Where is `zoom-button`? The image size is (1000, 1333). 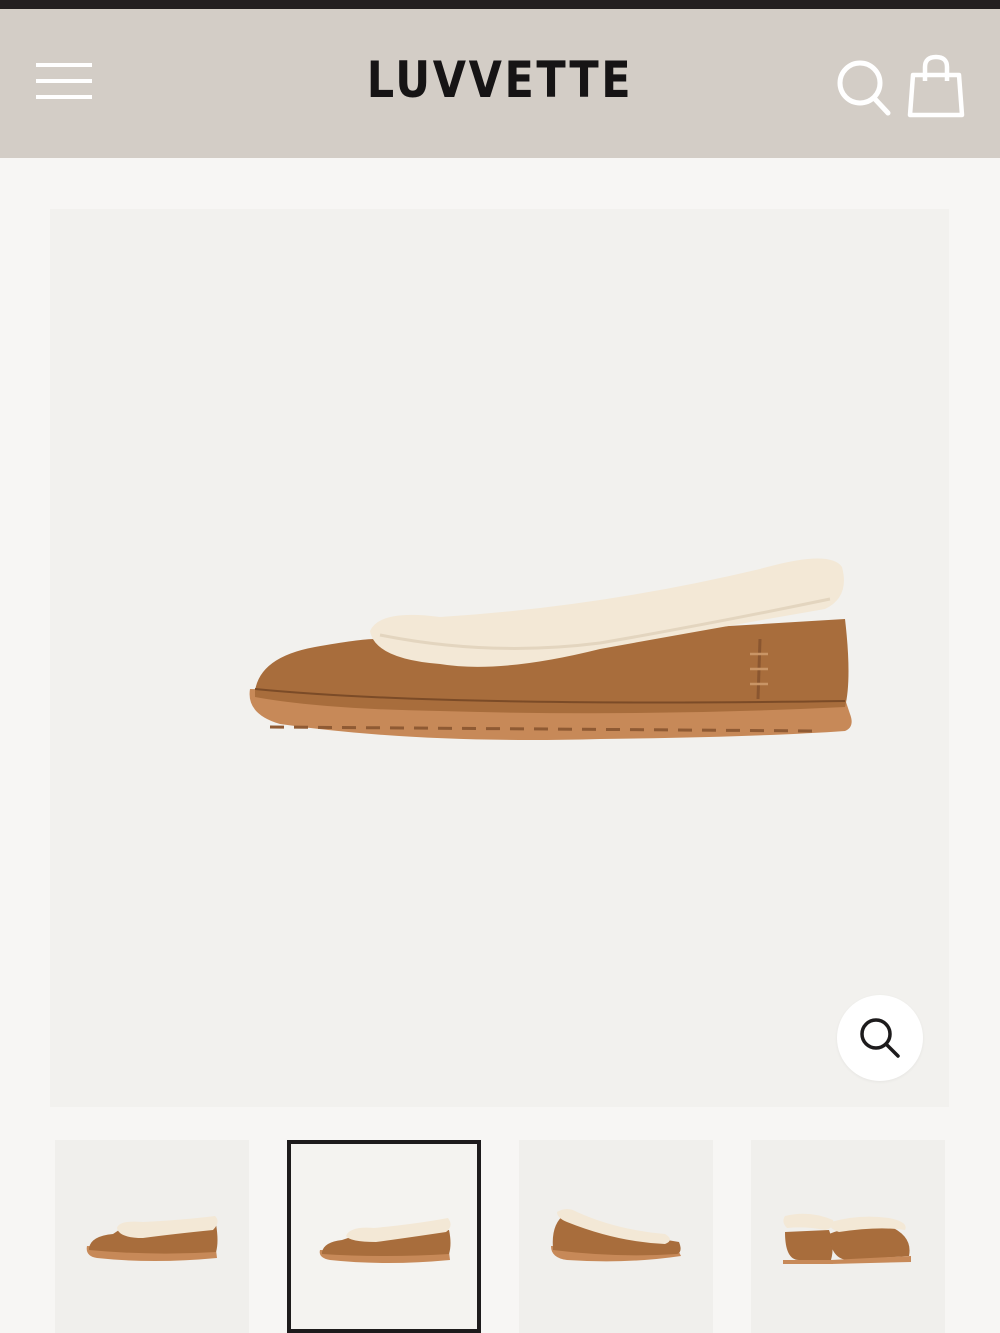 zoom-button is located at coordinates (880, 1038).